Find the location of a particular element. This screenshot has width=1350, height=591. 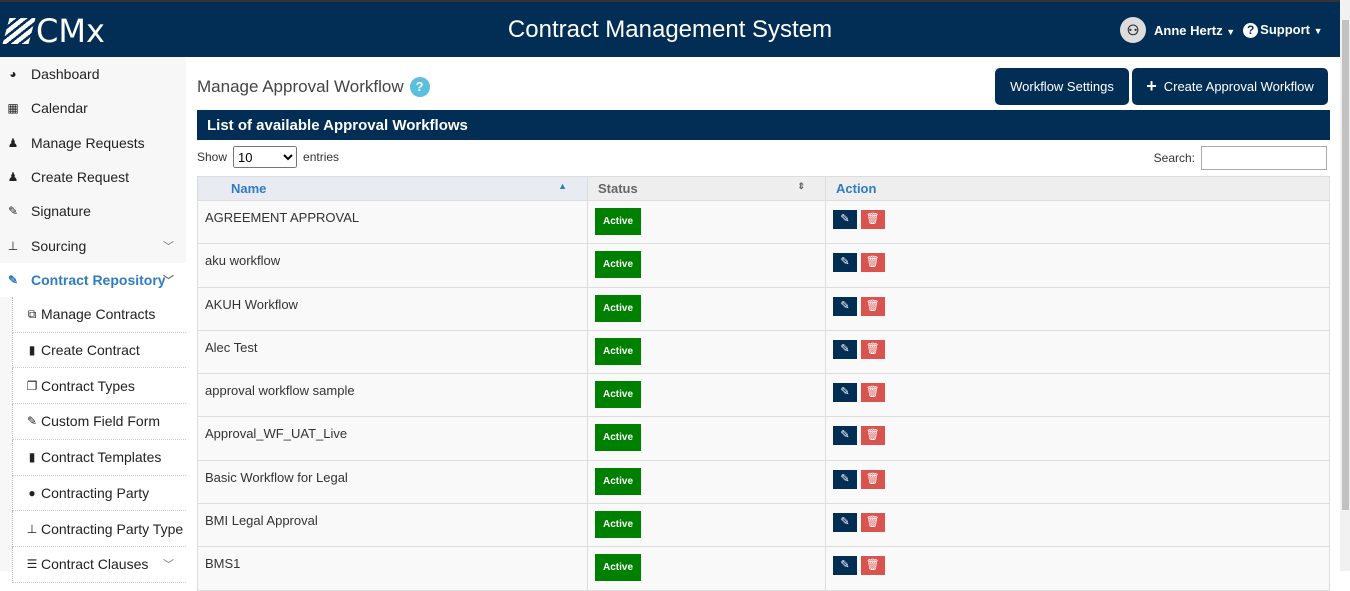

sidebar-item-create-request: ♟ Create Request is located at coordinates (93, 177).